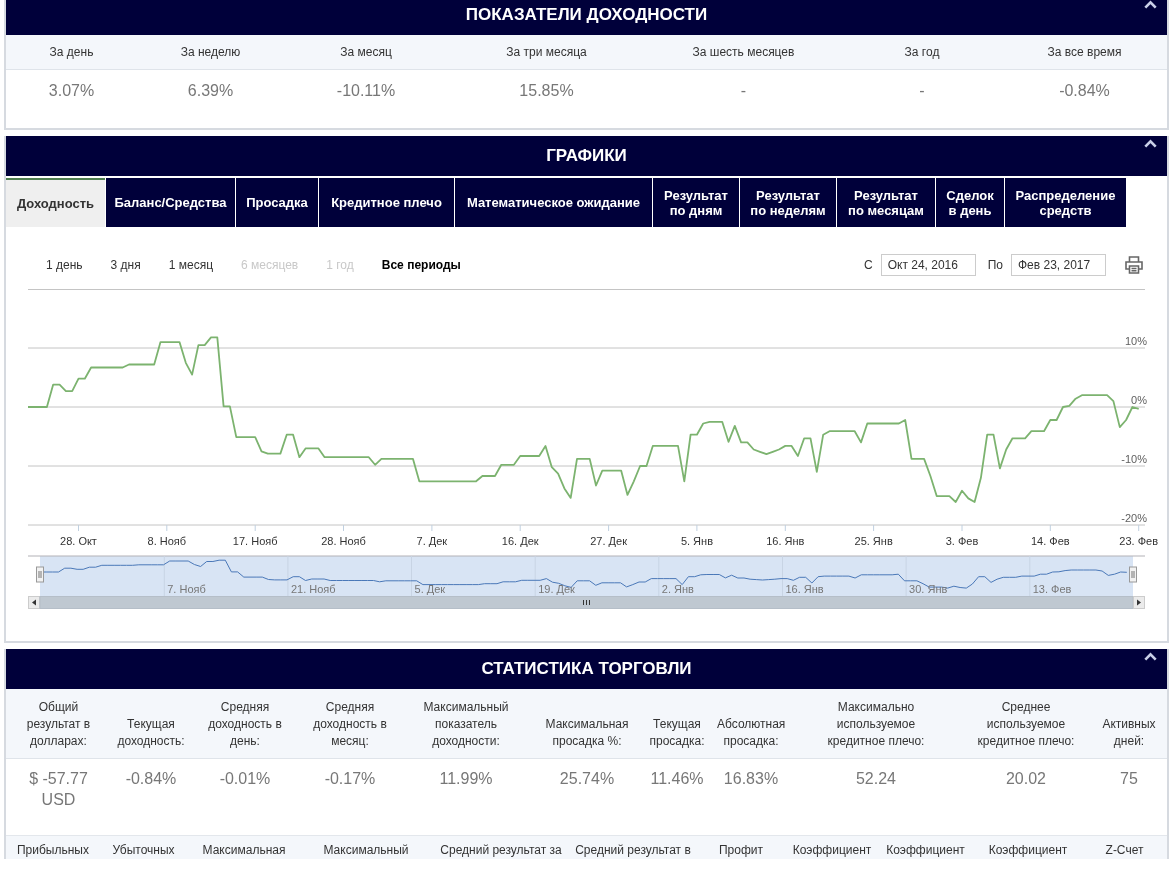 The image size is (1173, 881). I want to click on y-axis-label: 0%, so click(1139, 400).